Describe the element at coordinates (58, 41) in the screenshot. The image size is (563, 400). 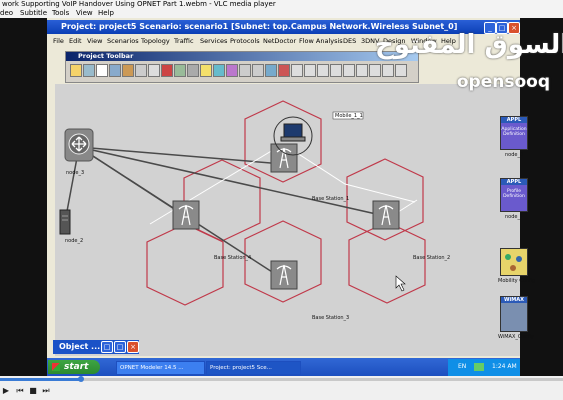
I see `menu-file: File` at that location.